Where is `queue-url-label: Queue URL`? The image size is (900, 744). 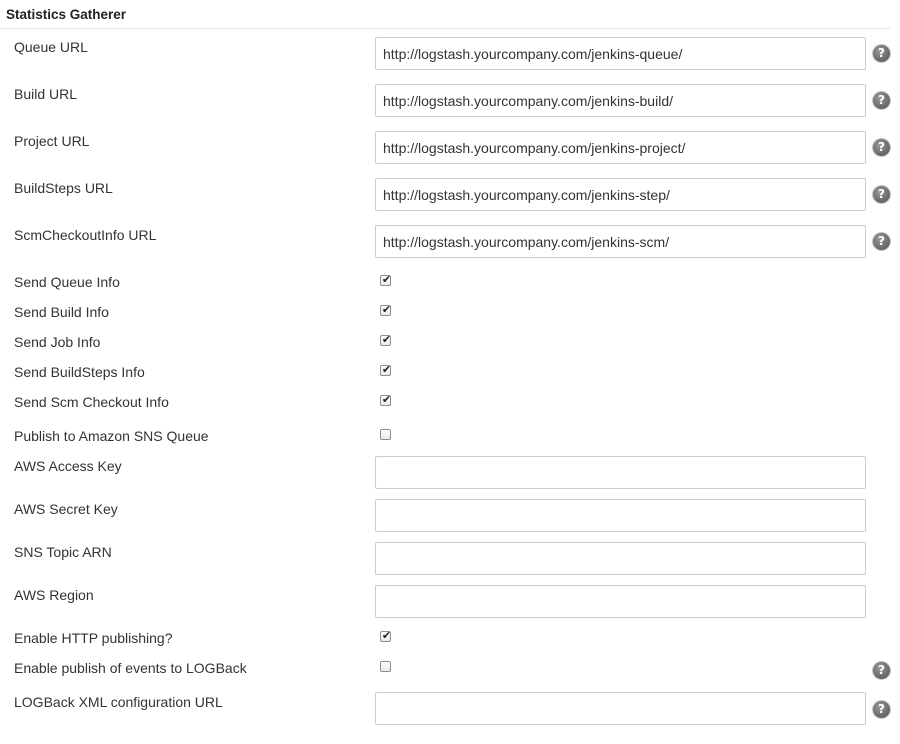
queue-url-label: Queue URL is located at coordinates (51, 47).